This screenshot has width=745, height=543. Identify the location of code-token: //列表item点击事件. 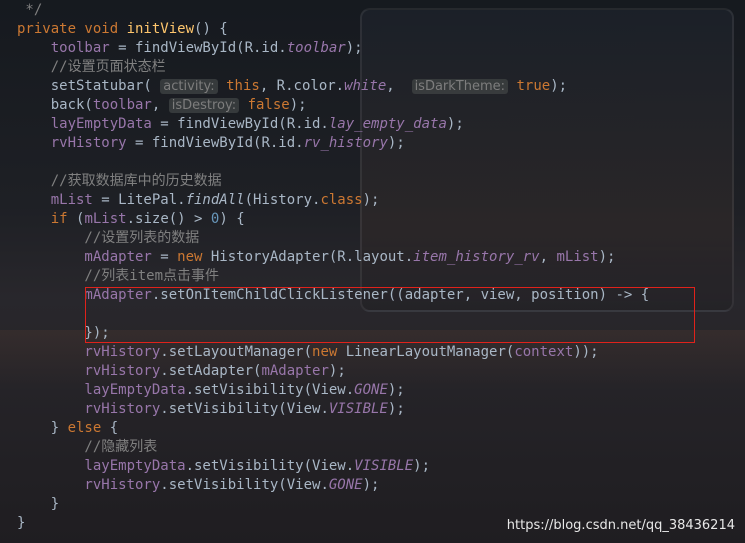
(118, 276).